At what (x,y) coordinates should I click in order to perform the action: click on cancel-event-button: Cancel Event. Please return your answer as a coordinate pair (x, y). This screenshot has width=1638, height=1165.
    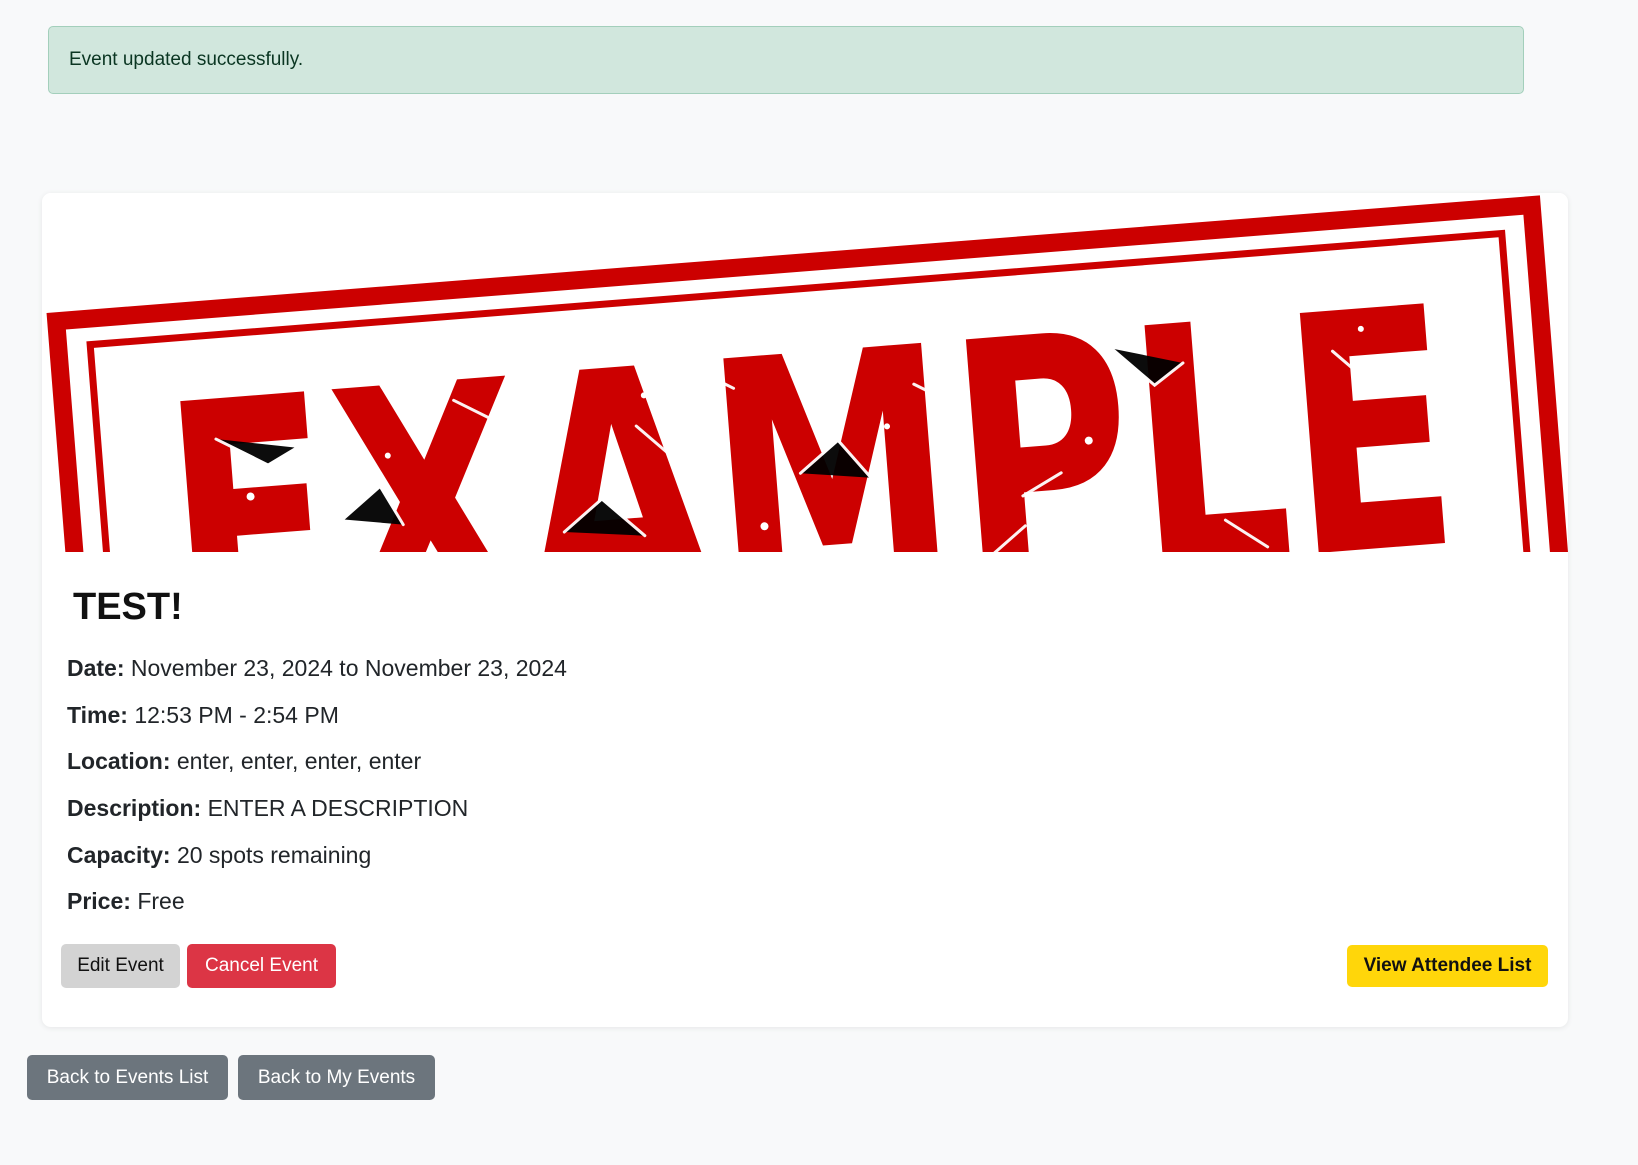
    Looking at the image, I should click on (261, 966).